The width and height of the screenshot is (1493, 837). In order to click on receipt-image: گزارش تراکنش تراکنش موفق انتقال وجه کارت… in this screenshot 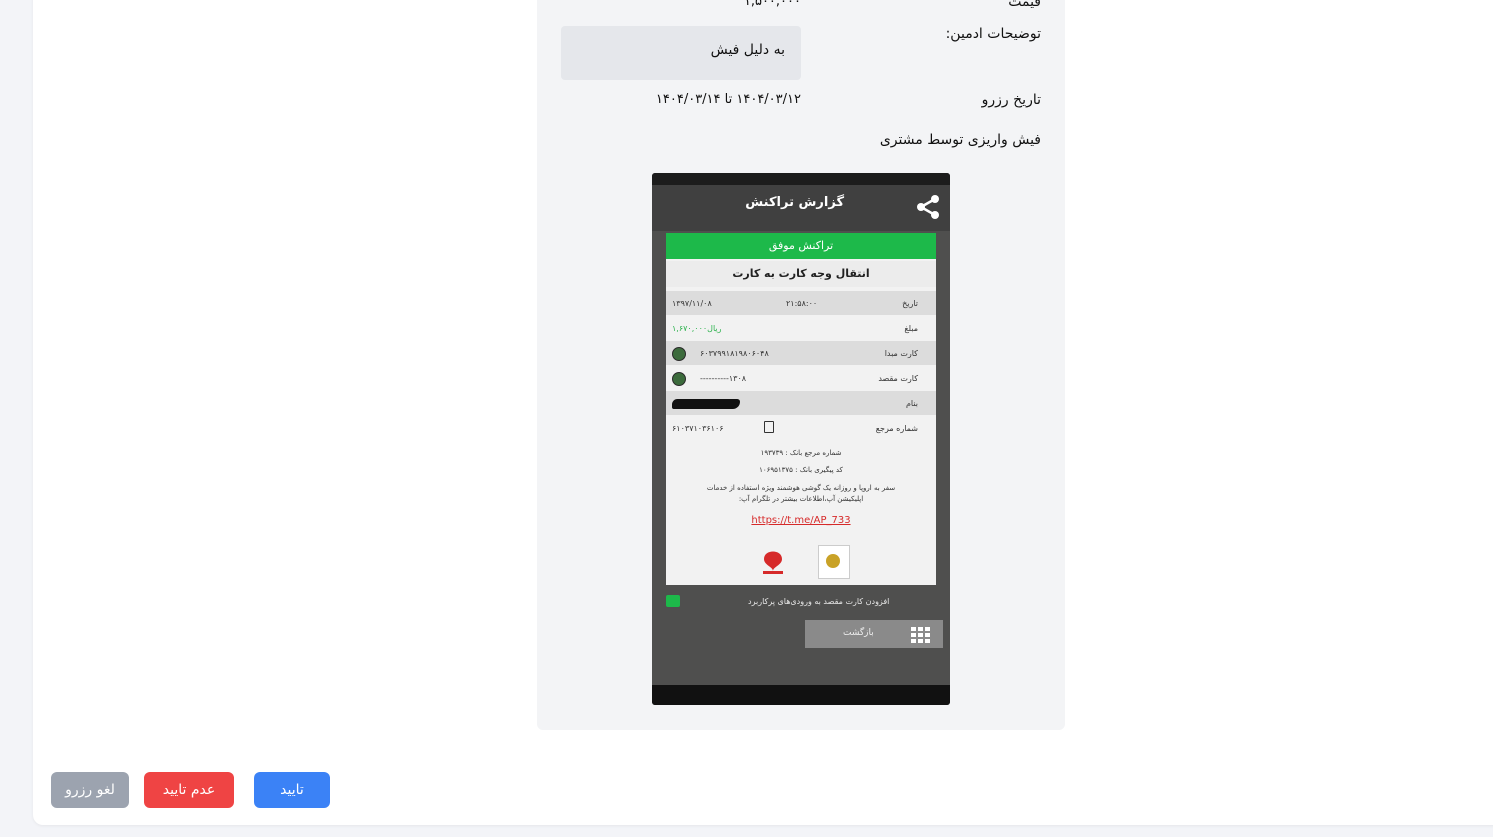, I will do `click(801, 439)`.